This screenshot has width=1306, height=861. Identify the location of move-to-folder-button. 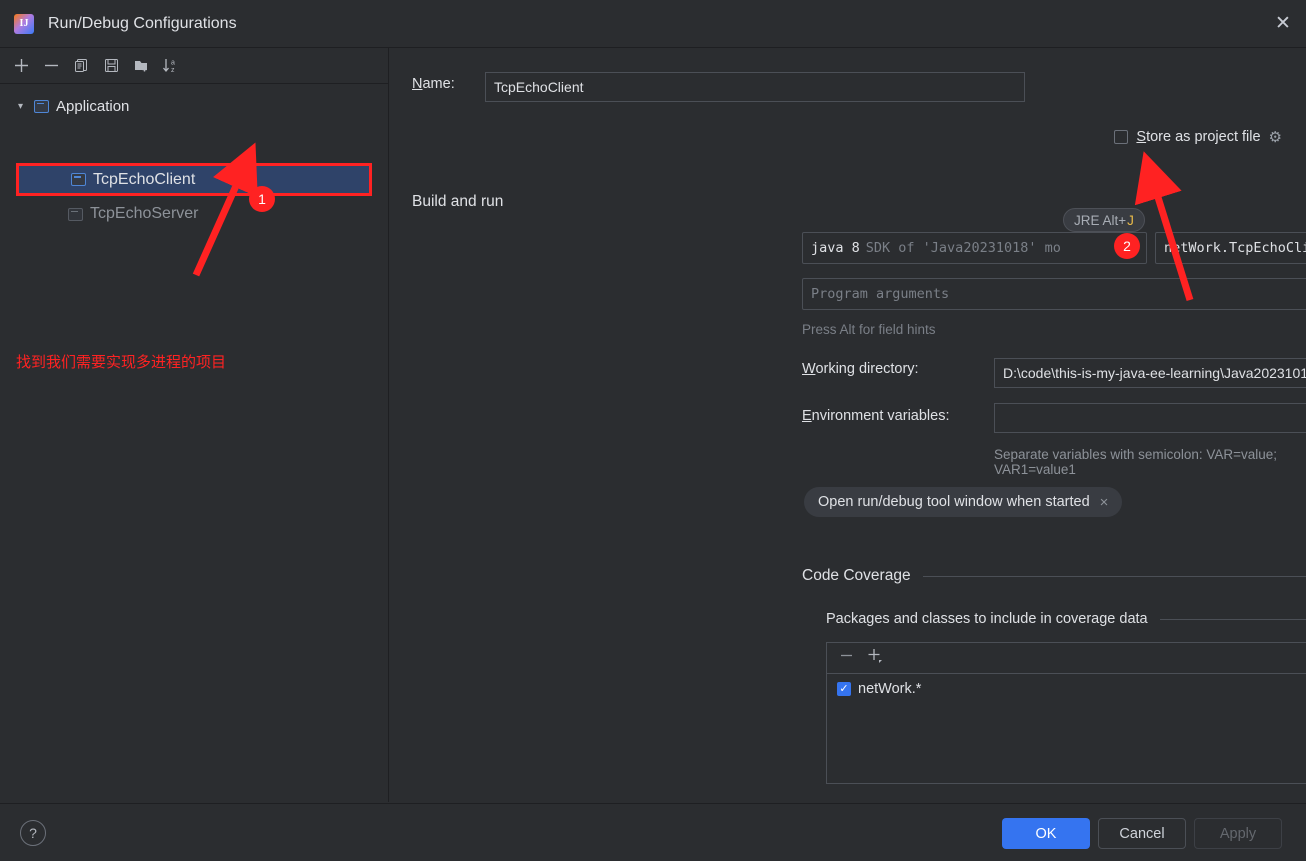
(141, 66).